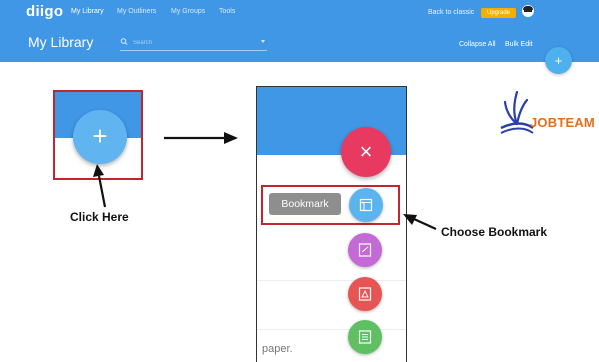  Describe the element at coordinates (562, 122) in the screenshot. I see `jobteam-wordmark: JOBTEAM` at that location.